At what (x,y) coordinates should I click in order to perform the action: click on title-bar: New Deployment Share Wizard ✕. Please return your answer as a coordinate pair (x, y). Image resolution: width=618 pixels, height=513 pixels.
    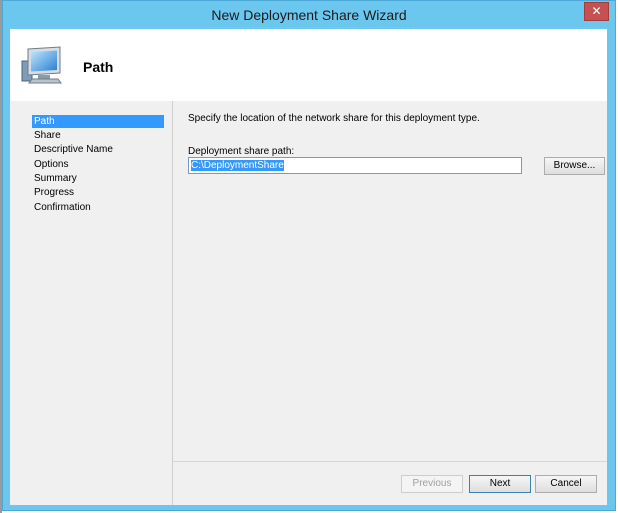
    Looking at the image, I should click on (309, 15).